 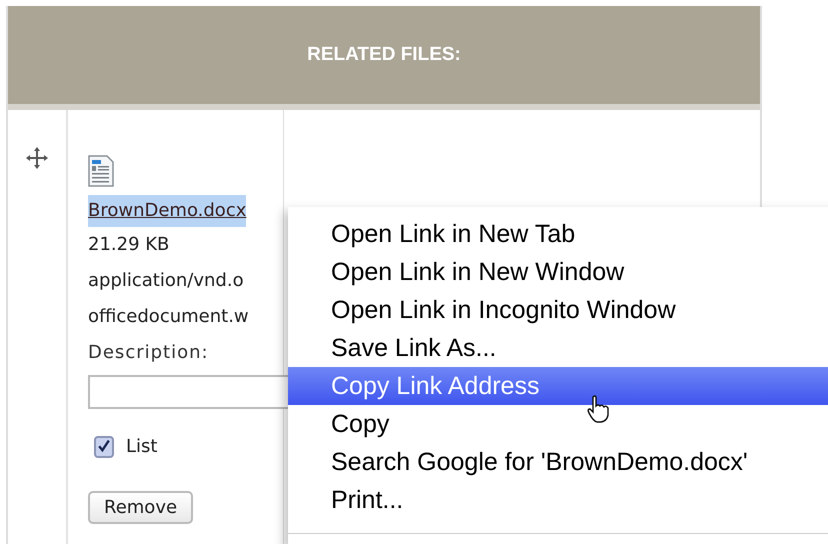 I want to click on menu-item: Open Link in New Tab, so click(x=558, y=234).